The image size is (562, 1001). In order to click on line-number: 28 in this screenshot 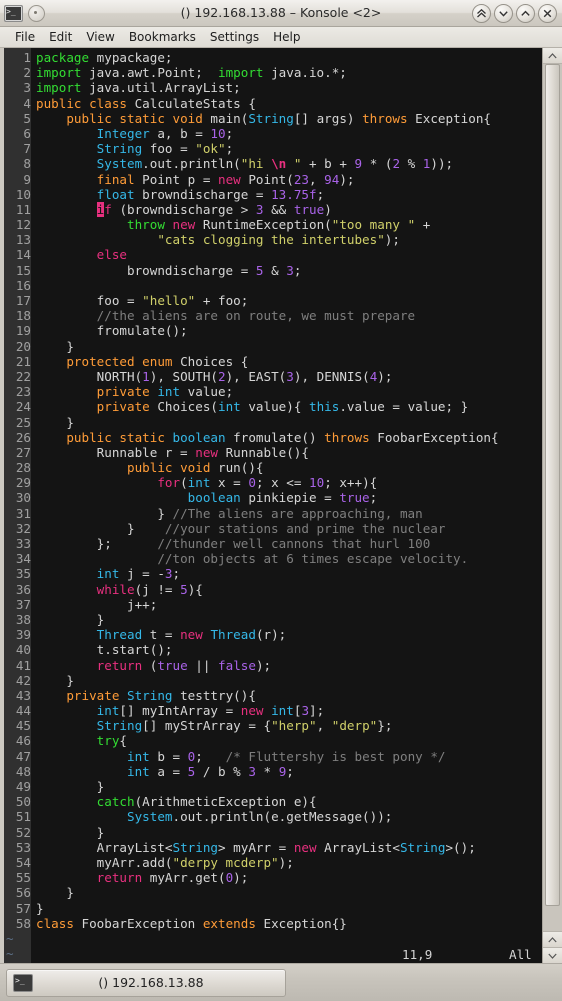, I will do `click(23, 468)`.